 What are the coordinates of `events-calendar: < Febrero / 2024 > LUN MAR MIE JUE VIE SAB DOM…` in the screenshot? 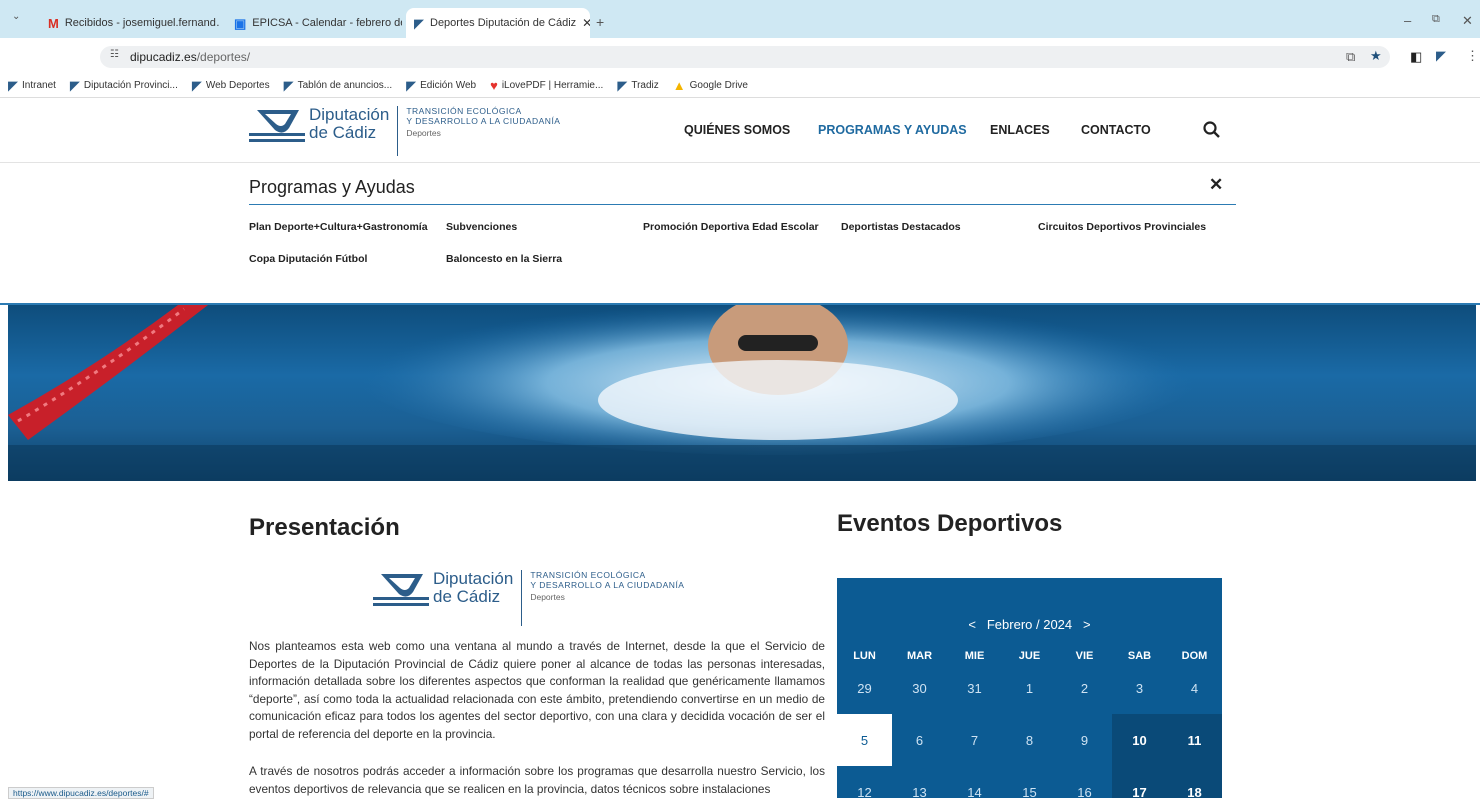 It's located at (1029, 688).